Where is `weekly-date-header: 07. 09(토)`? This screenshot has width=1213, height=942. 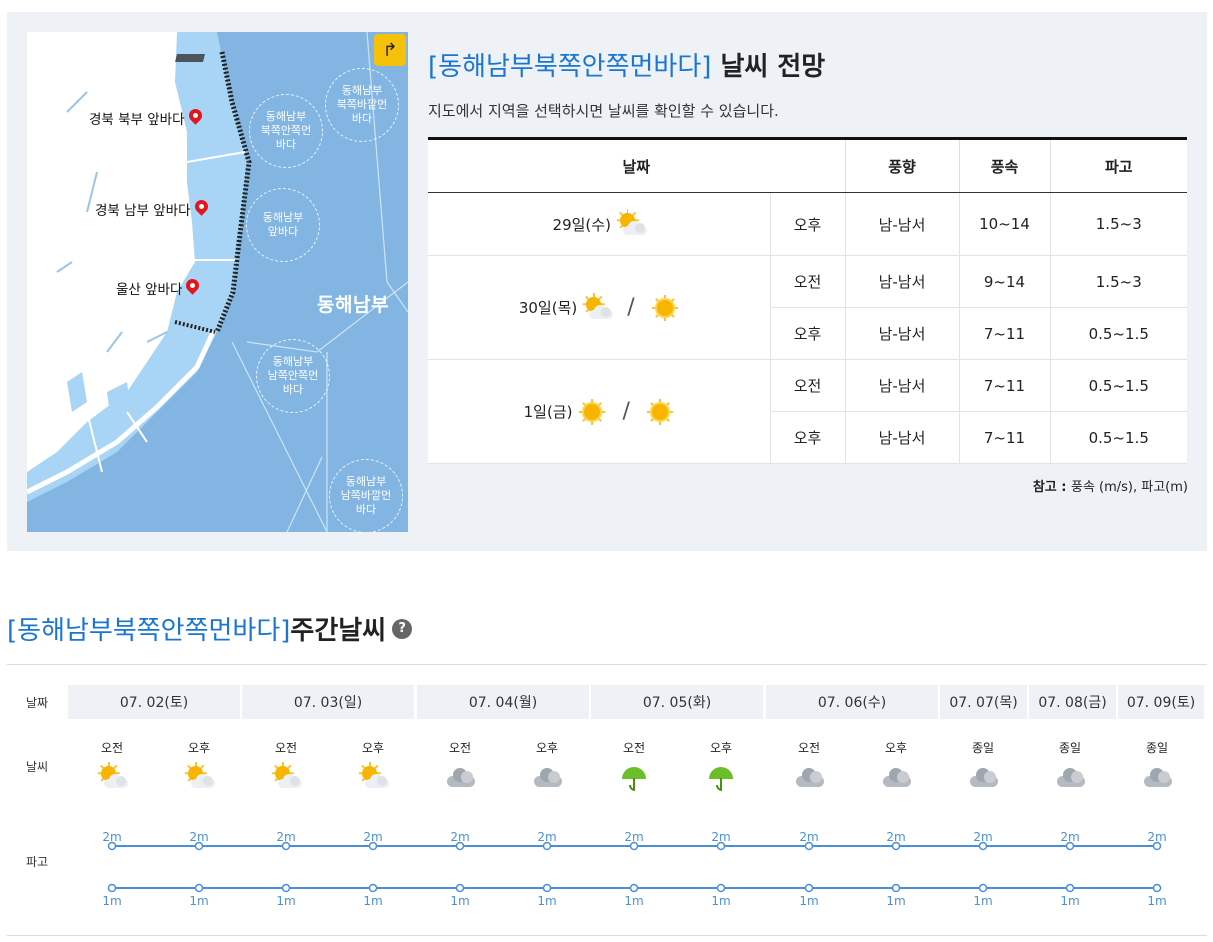
weekly-date-header: 07. 09(토) is located at coordinates (1161, 702).